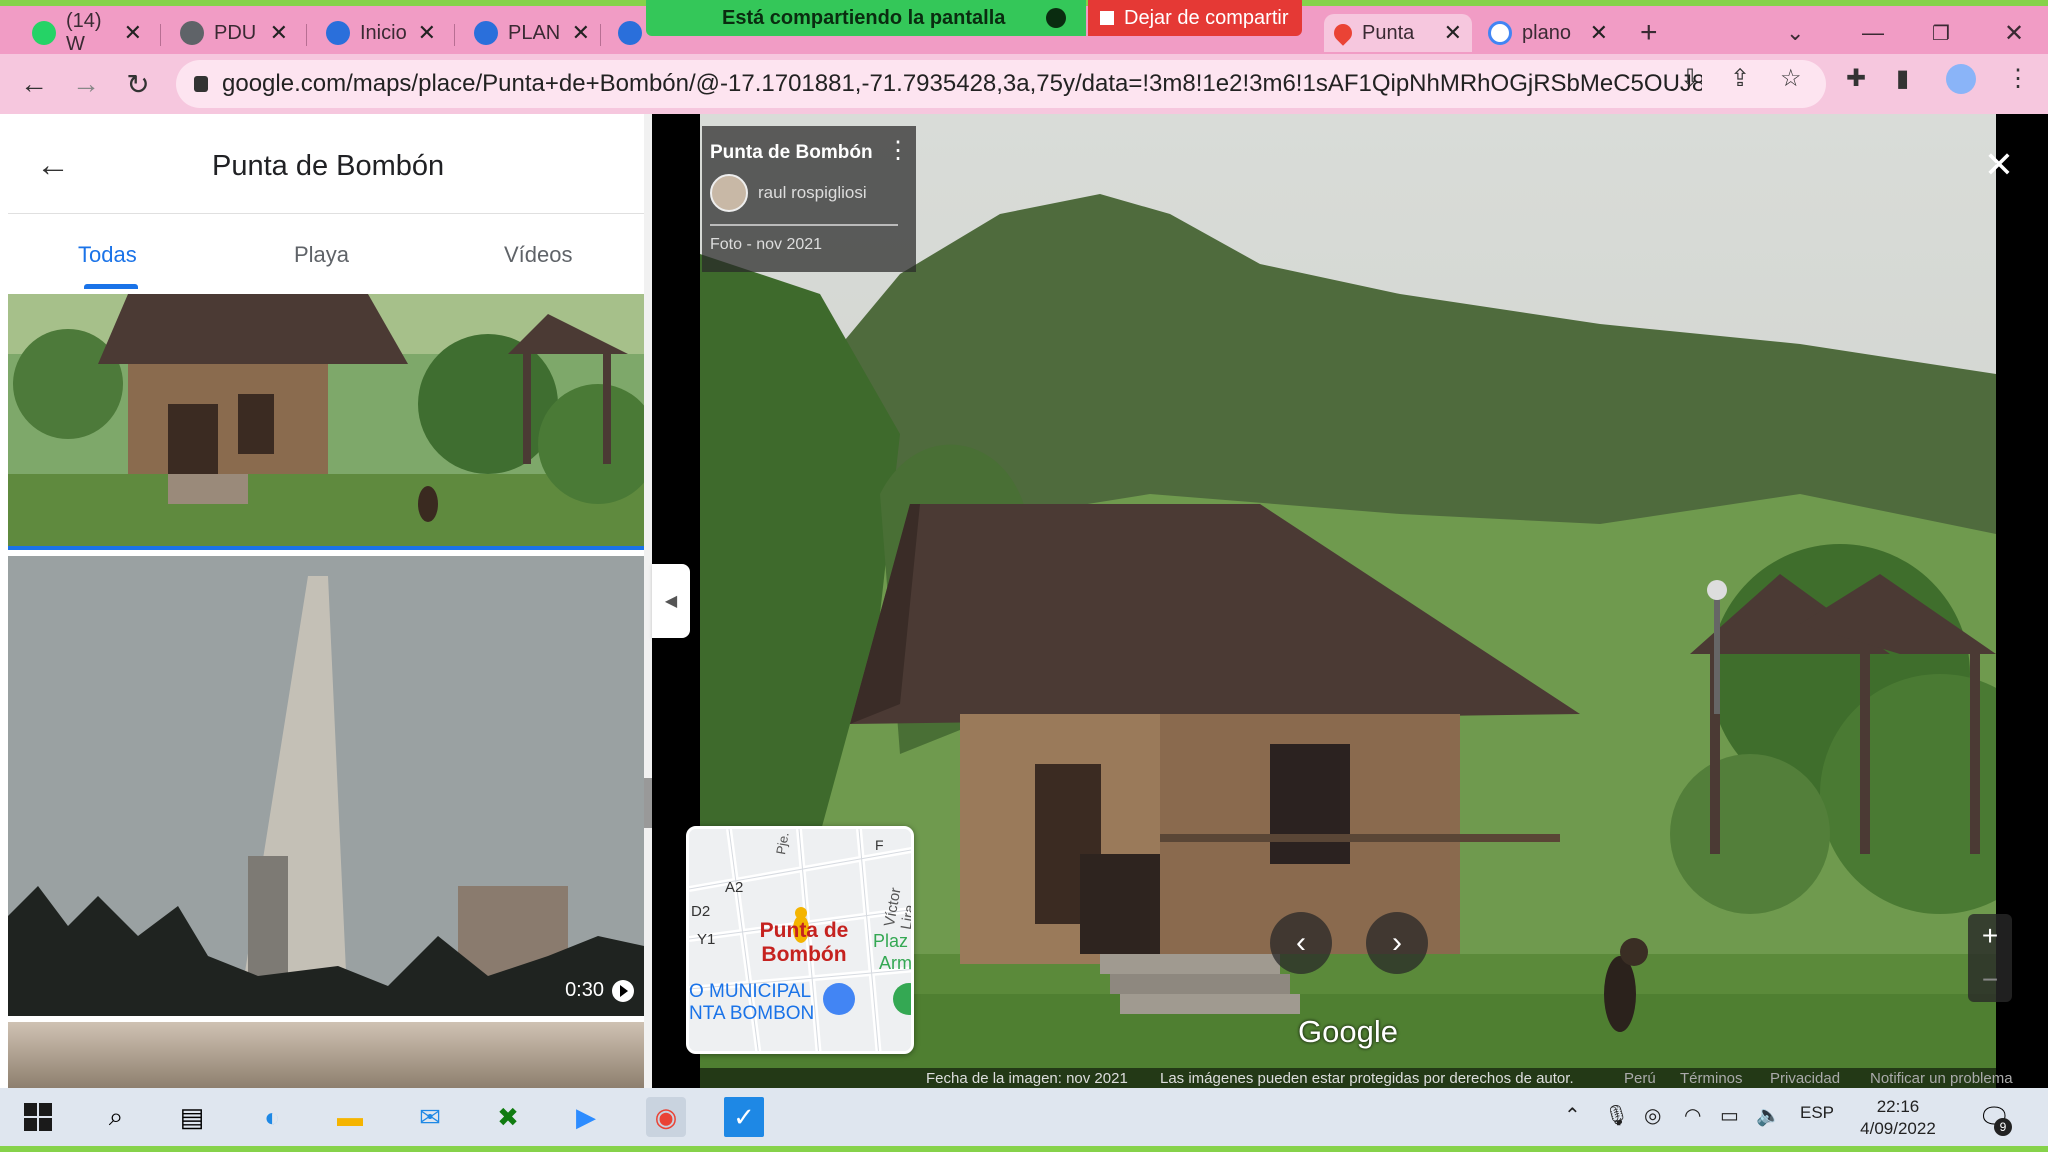 The image size is (2048, 1152). What do you see at coordinates (766, 244) in the screenshot?
I see `photo-date: Foto - nov 2021` at bounding box center [766, 244].